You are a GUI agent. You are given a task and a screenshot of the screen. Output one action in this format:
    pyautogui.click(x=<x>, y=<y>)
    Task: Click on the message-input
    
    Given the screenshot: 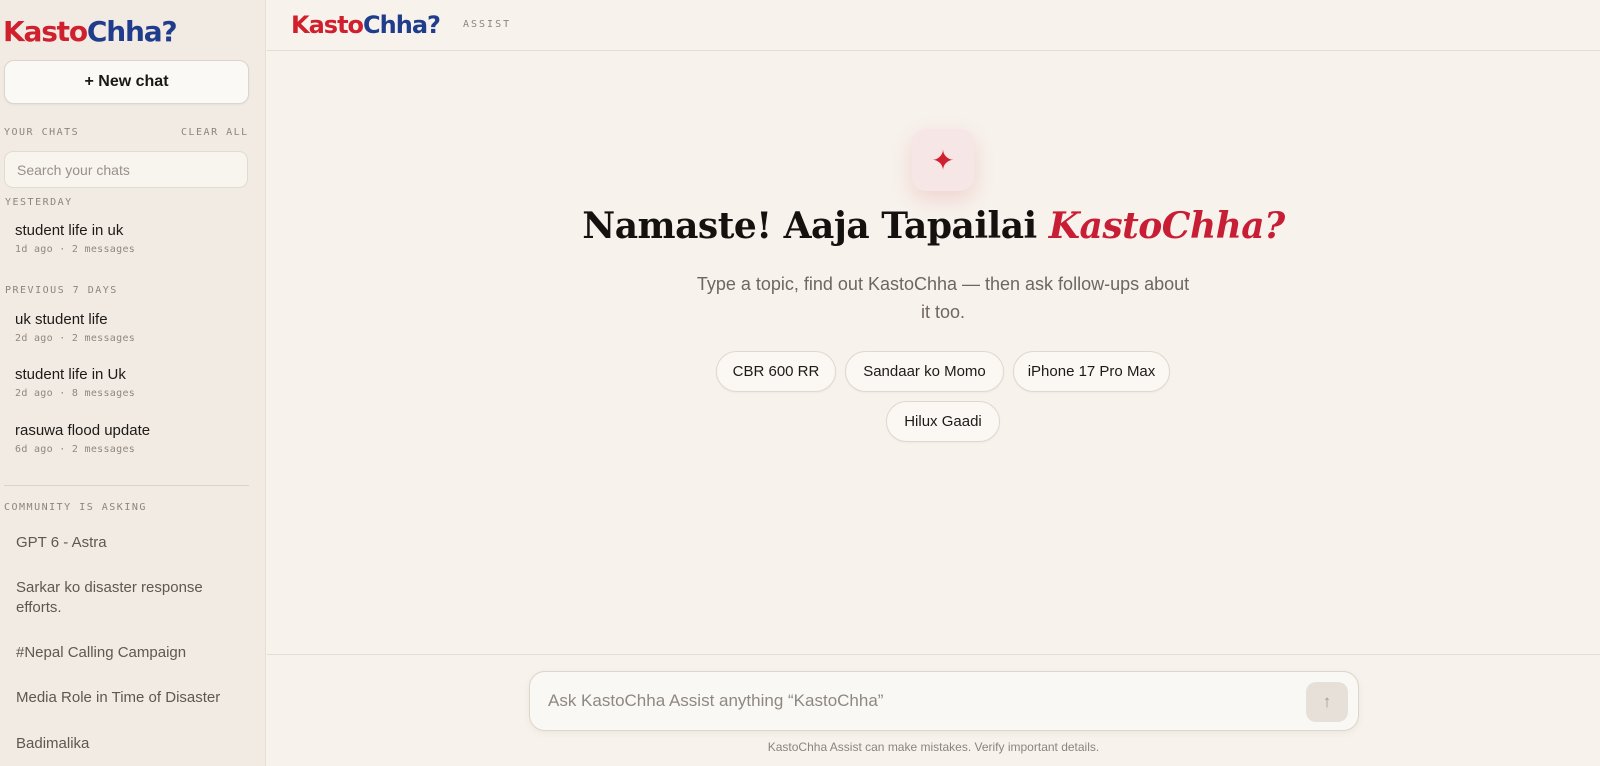 What is the action you would take?
    pyautogui.click(x=918, y=701)
    